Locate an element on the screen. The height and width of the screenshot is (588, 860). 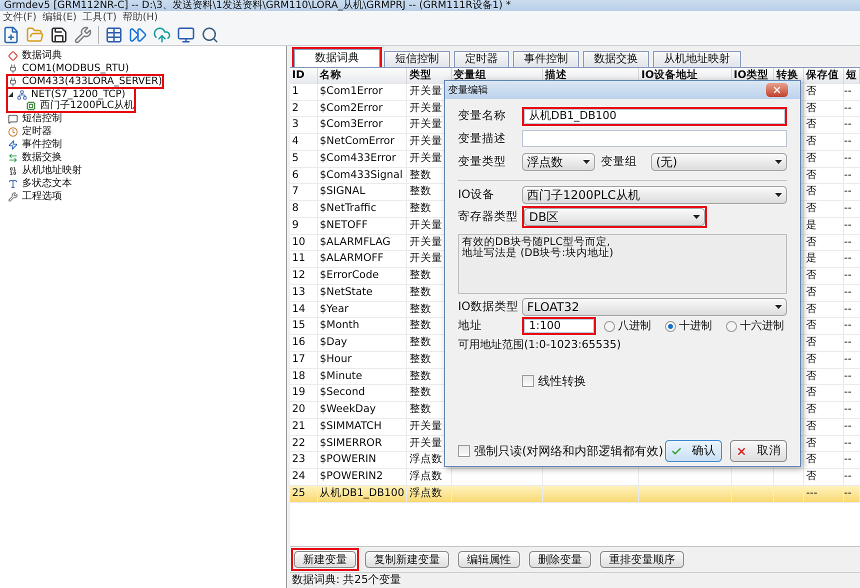
new-file-icon is located at coordinates (11, 35).